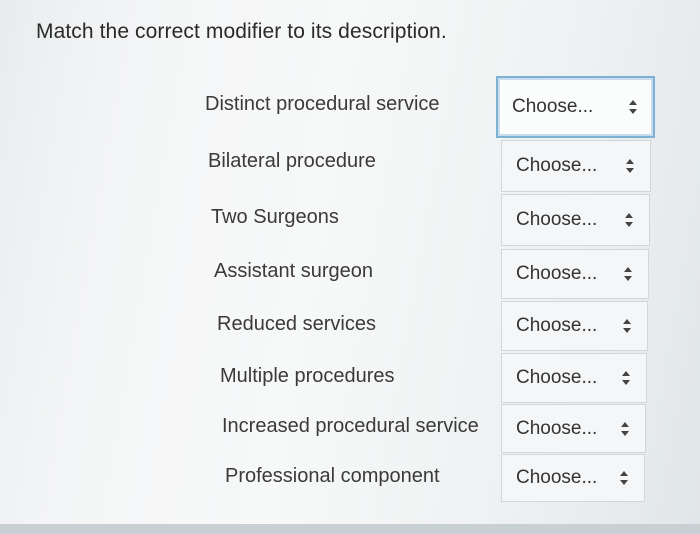  Describe the element at coordinates (322, 104) in the screenshot. I see `term-label: Distinct procedural service` at that location.